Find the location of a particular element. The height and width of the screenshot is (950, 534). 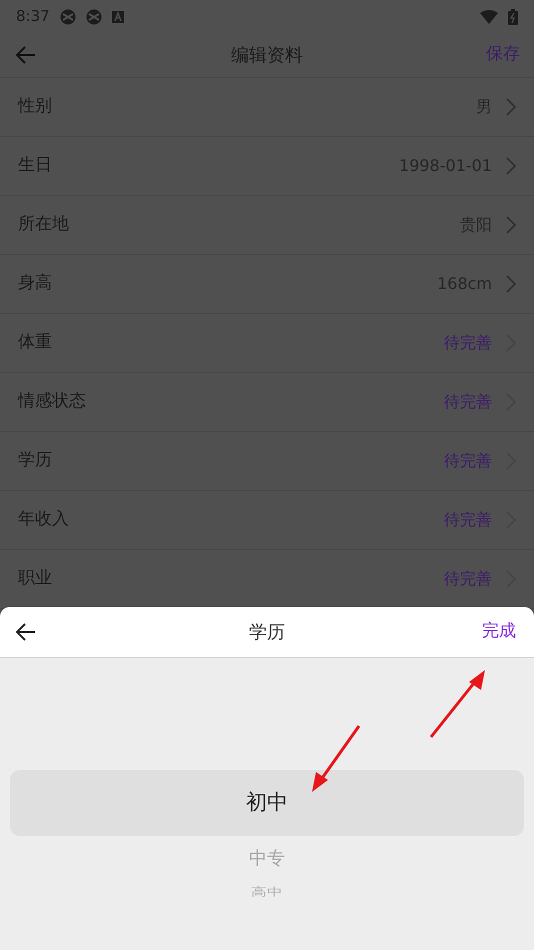

picker-option: 中专 is located at coordinates (267, 859).